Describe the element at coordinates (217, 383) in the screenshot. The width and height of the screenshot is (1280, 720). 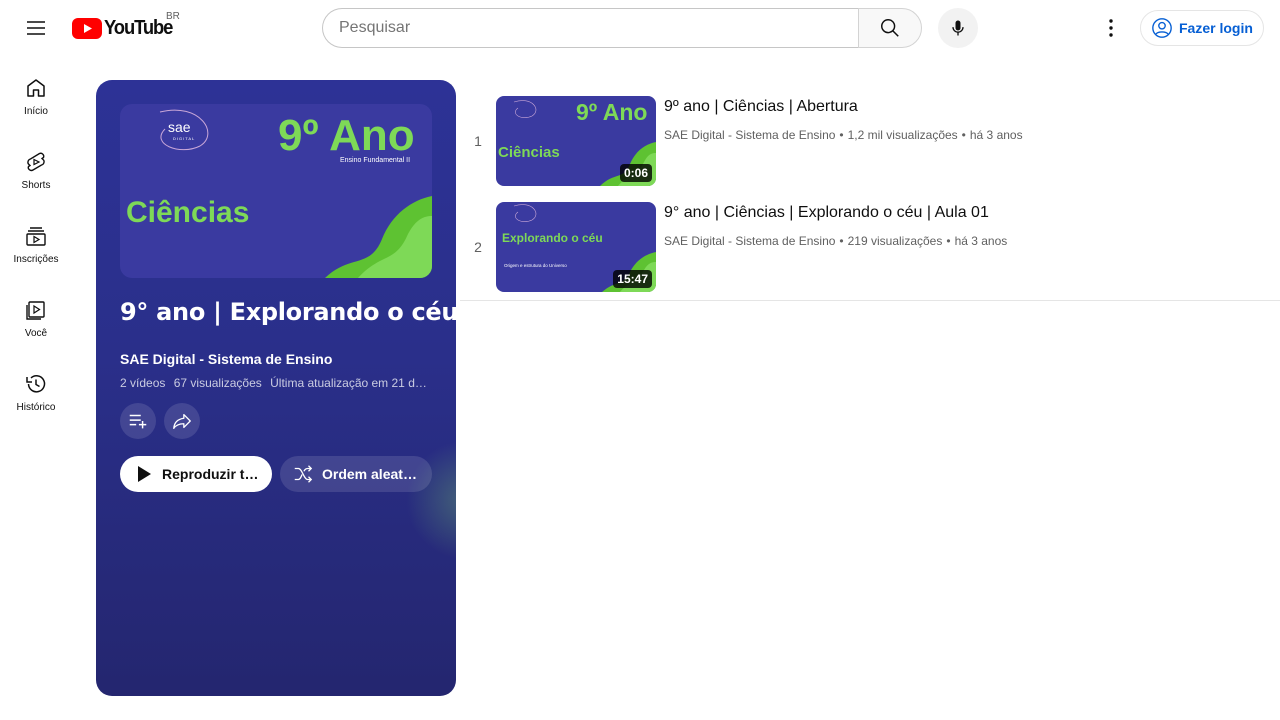
I see `view-count: 67 visualizações` at that location.